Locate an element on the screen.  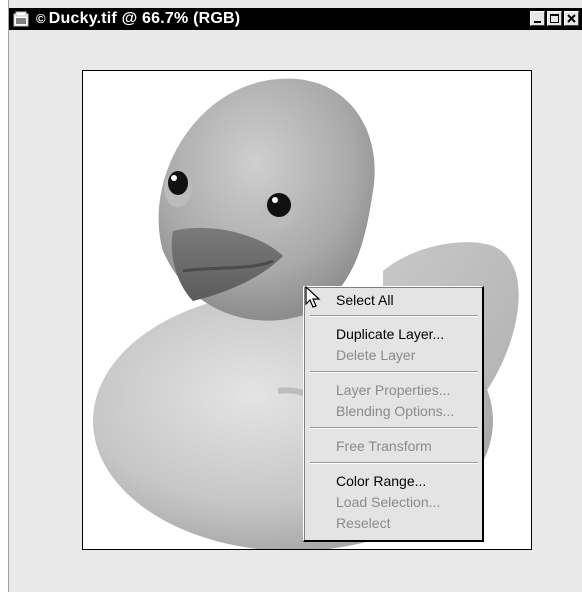
maximize-button is located at coordinates (554, 18).